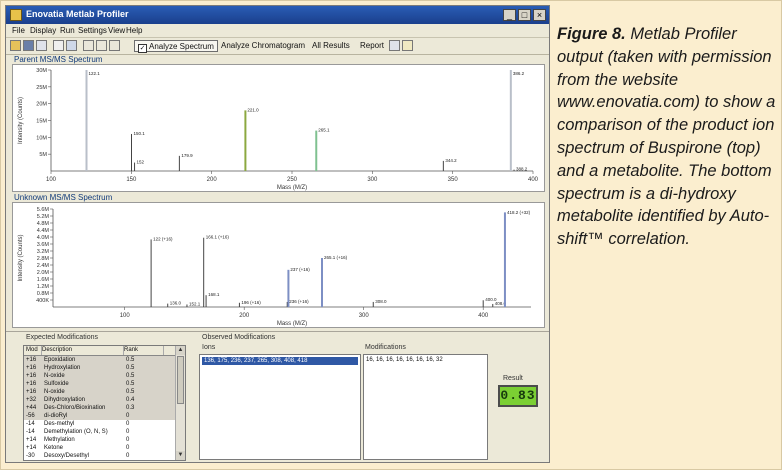 This screenshot has width=782, height=470. I want to click on minimize-icon: _, so click(509, 15).